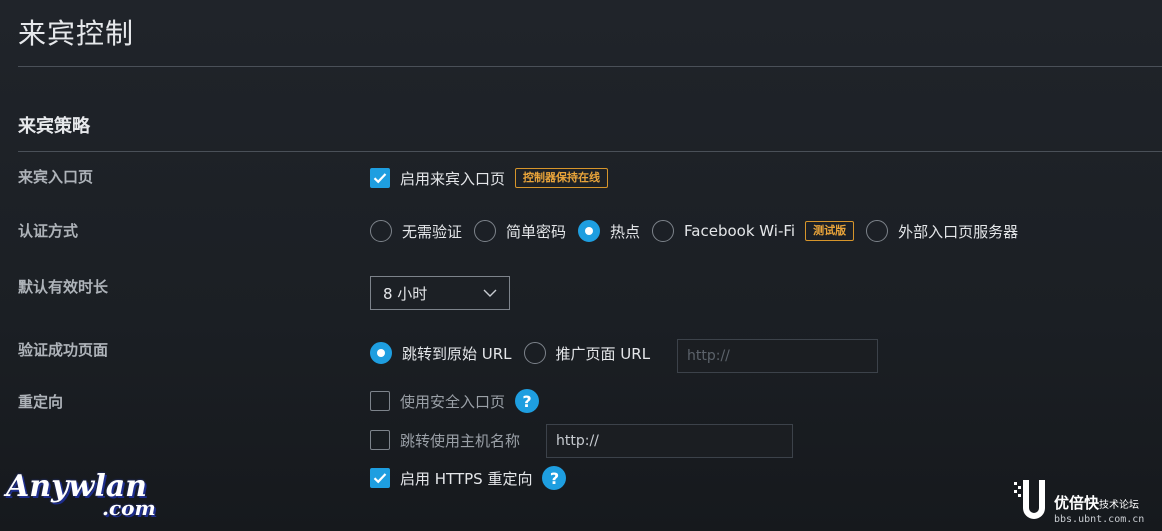 The width and height of the screenshot is (1162, 531). What do you see at coordinates (1099, 519) in the screenshot?
I see `ubnt-watermark-url: bbs.ubnt.com.cn` at bounding box center [1099, 519].